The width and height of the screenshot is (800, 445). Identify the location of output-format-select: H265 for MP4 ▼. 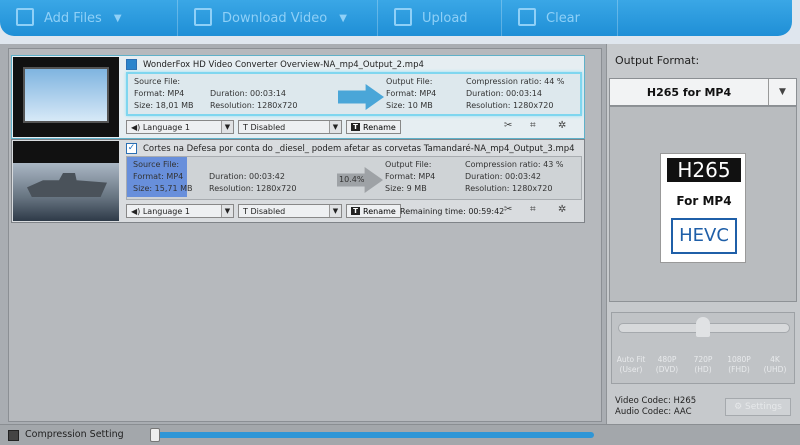
(703, 92).